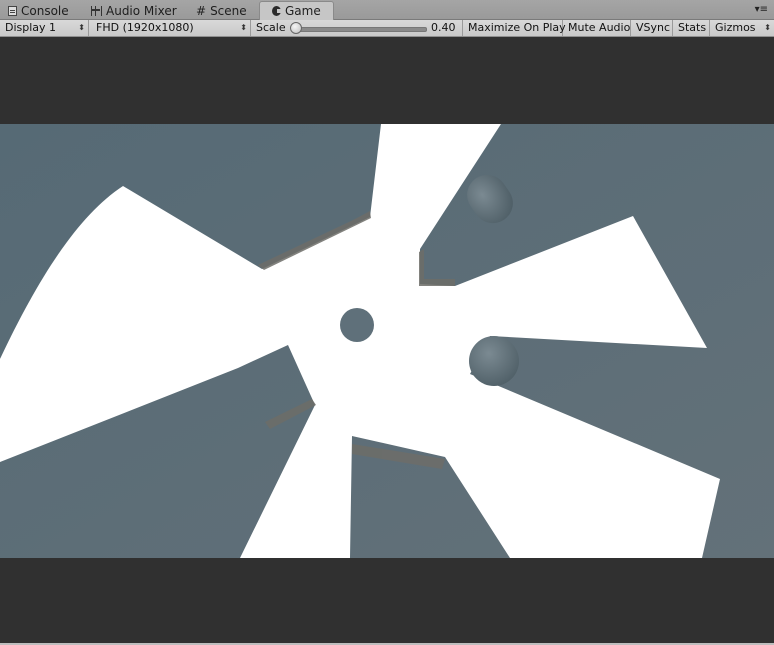  I want to click on mute-audio-toggle: Mute Audio, so click(597, 28).